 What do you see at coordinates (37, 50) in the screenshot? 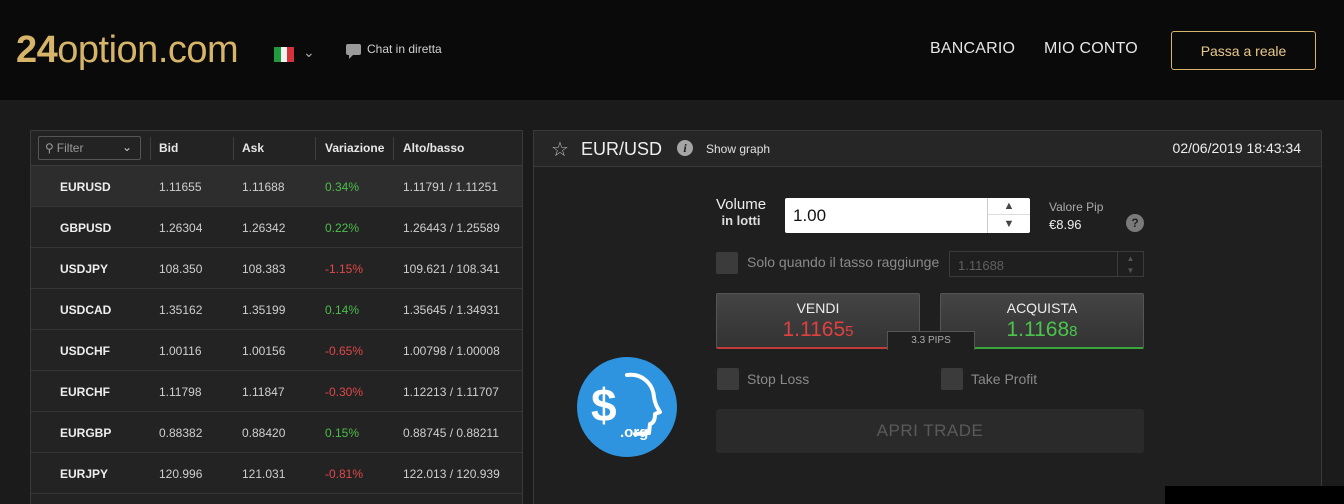
I see `logo-number: 24` at bounding box center [37, 50].